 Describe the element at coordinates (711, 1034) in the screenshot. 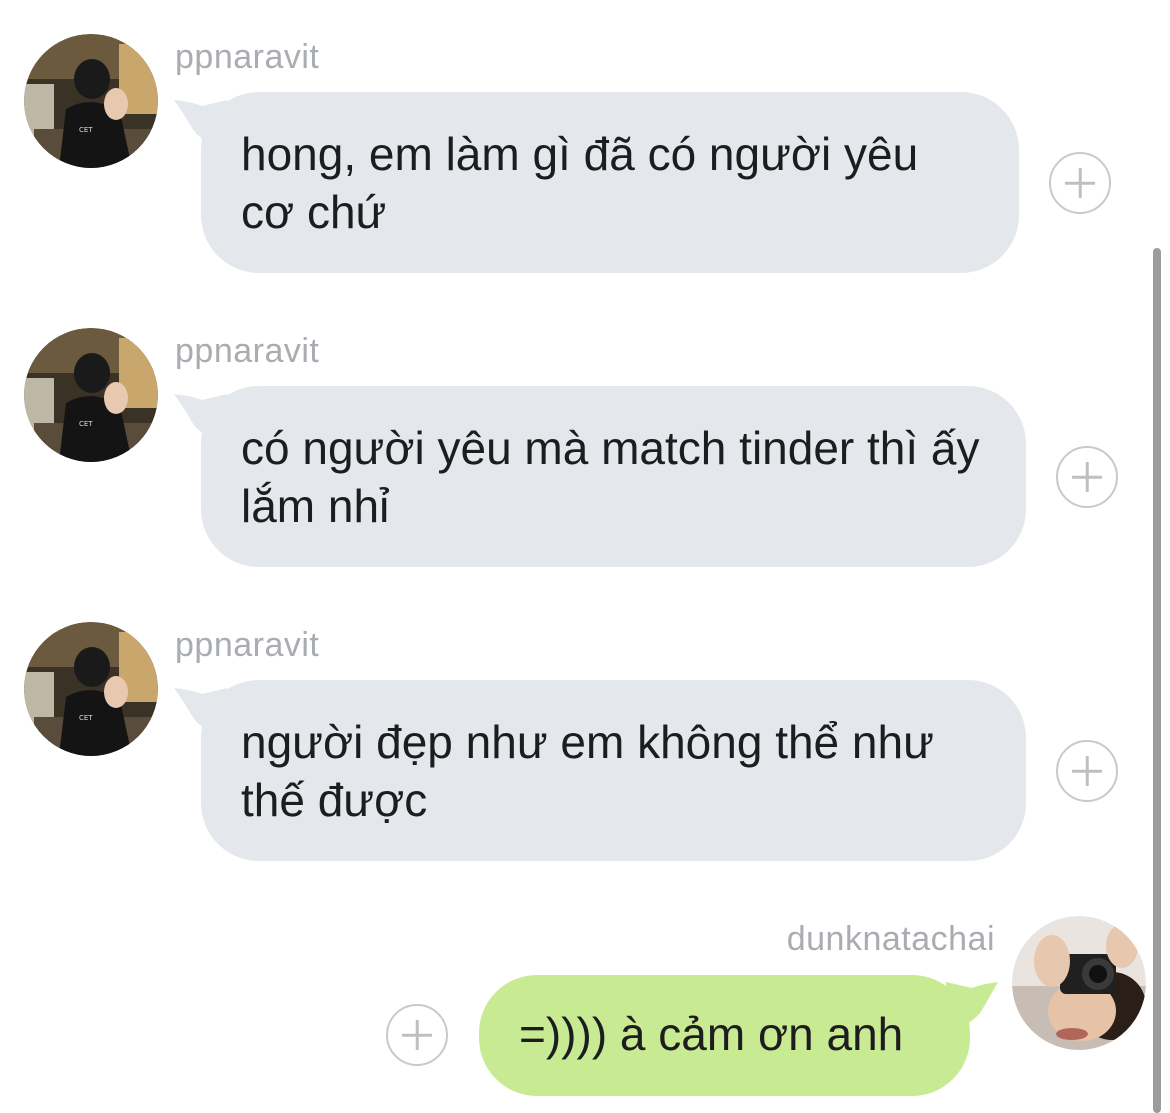

I see `message-text: =)))) à cảm ơn anh` at that location.